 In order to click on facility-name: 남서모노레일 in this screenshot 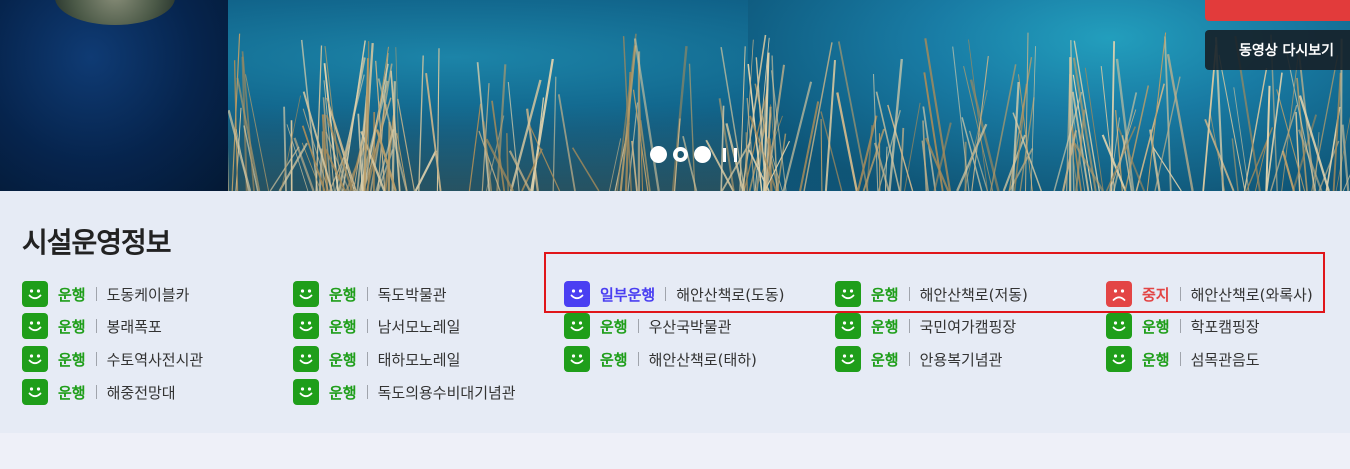, I will do `click(419, 326)`.